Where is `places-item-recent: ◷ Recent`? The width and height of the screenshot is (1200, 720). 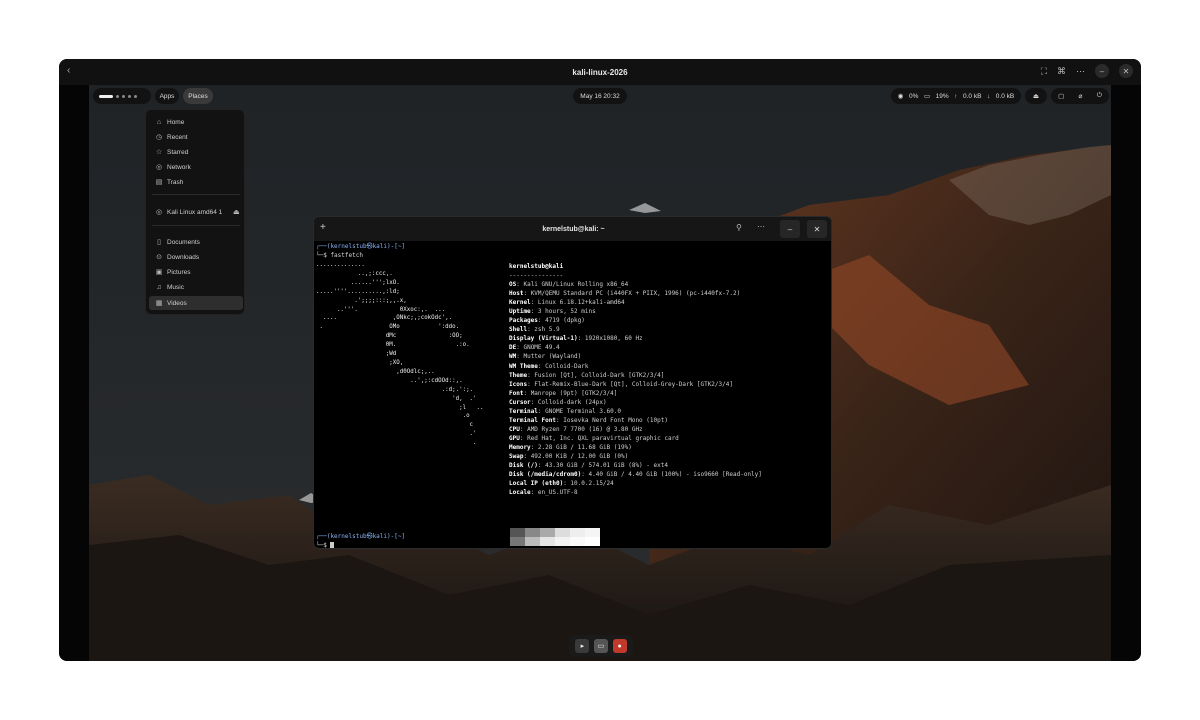
places-item-recent: ◷ Recent is located at coordinates (196, 137).